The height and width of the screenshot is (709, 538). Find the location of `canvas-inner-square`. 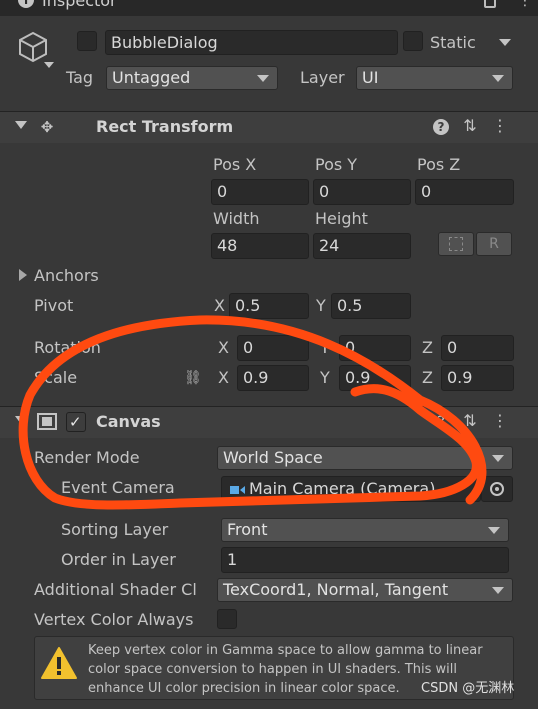

canvas-inner-square is located at coordinates (47, 421).